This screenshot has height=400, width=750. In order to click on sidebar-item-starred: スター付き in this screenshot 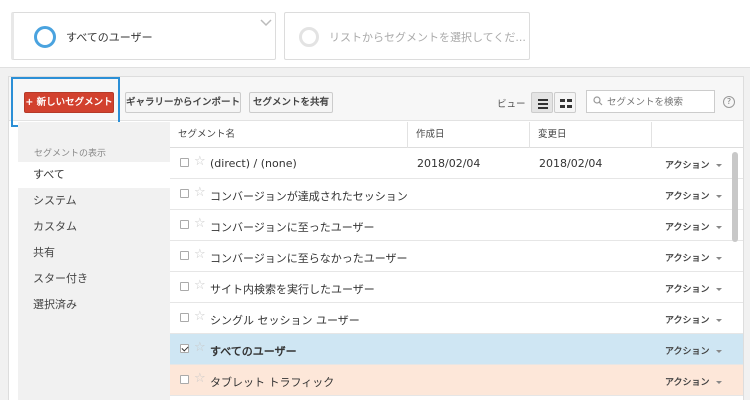, I will do `click(94, 279)`.